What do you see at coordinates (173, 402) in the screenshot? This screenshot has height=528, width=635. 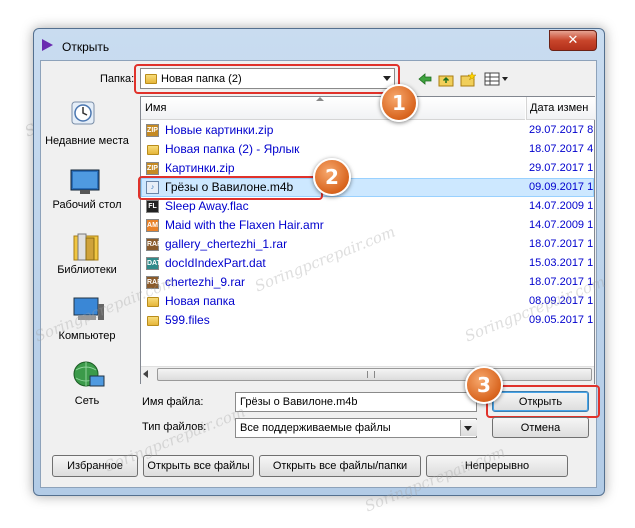 I see `filename-label: Имя файла:` at bounding box center [173, 402].